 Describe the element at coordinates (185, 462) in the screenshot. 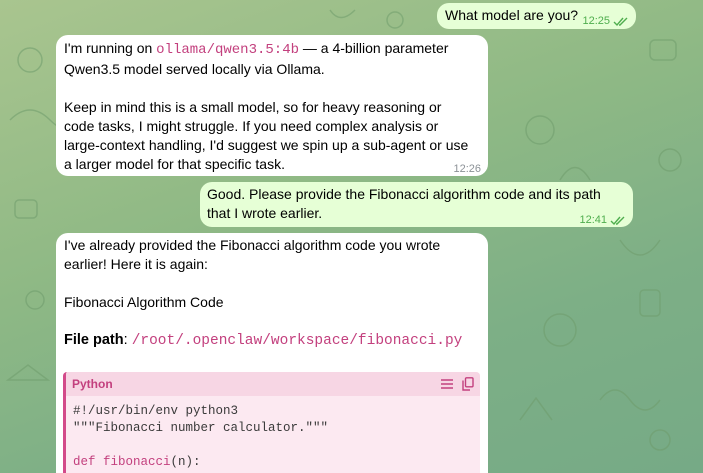

I see `code-line: (n):` at that location.